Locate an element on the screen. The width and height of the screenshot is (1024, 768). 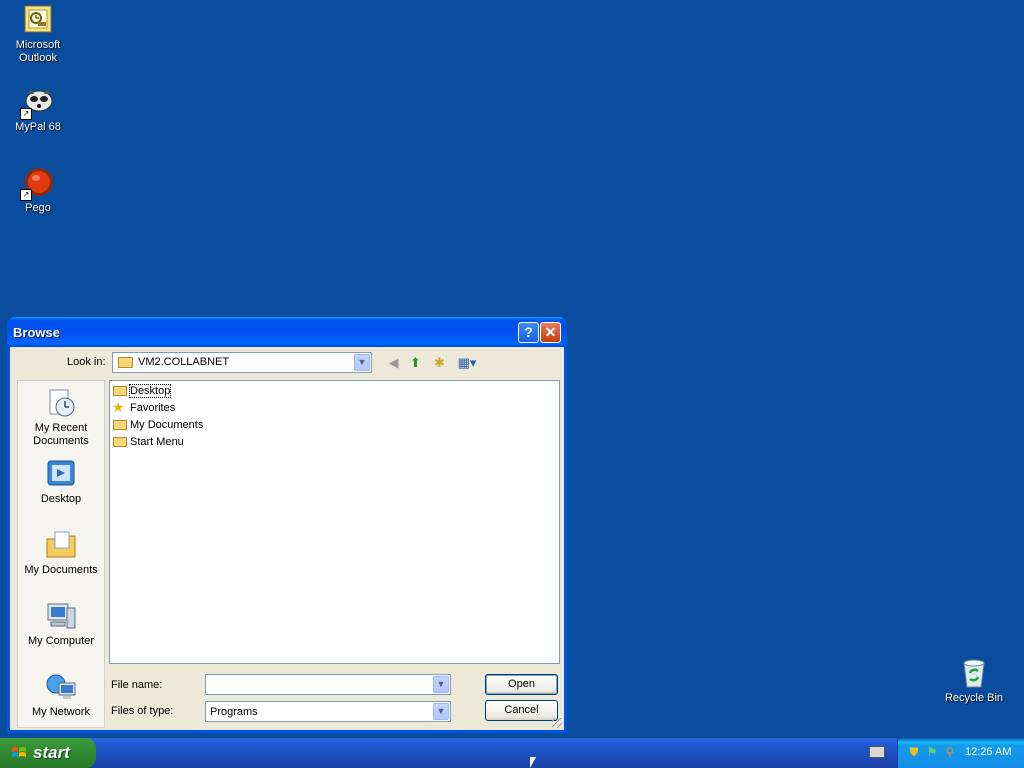
files-of-type-label: Files of type: is located at coordinates (142, 711).